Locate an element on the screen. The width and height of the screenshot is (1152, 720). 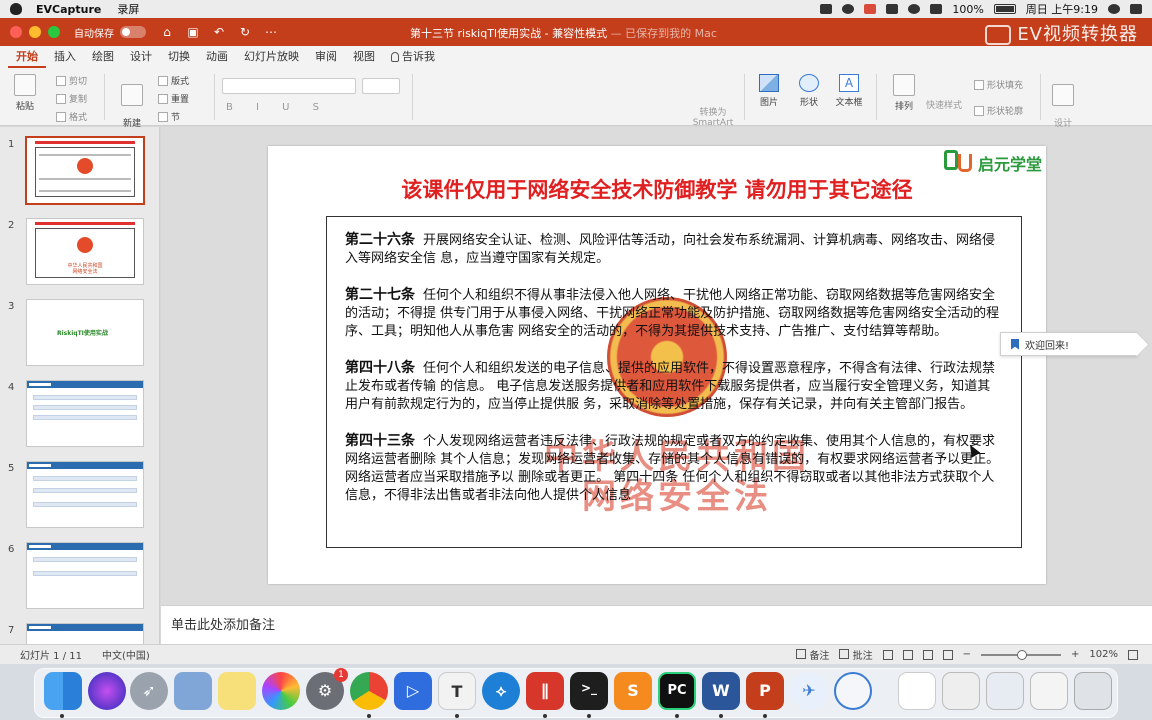
thumbnail-row-4: 4 is located at coordinates (79, 413).